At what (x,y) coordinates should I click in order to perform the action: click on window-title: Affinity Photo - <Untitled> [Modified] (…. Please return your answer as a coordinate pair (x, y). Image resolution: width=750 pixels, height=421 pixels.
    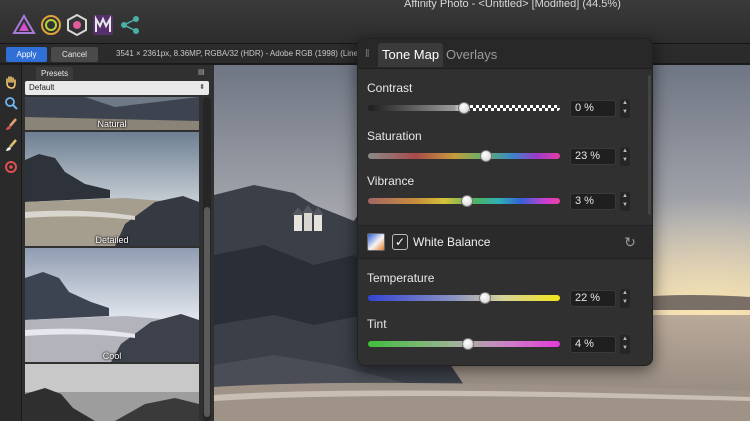
    Looking at the image, I should click on (512, 5).